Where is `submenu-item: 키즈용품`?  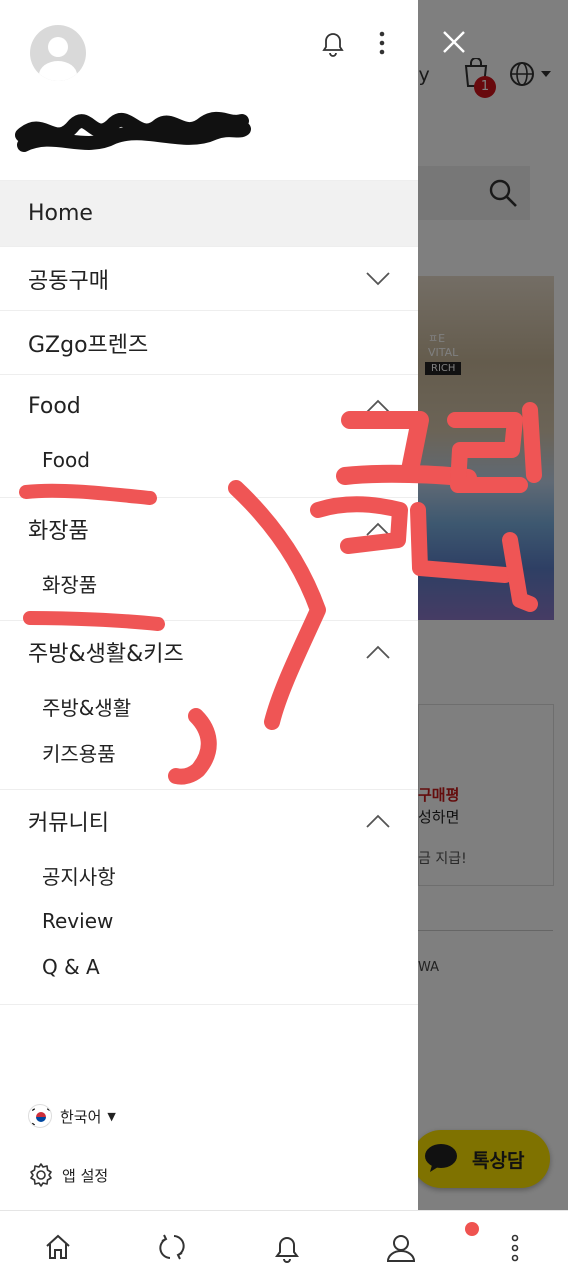 submenu-item: 키즈용품 is located at coordinates (209, 752).